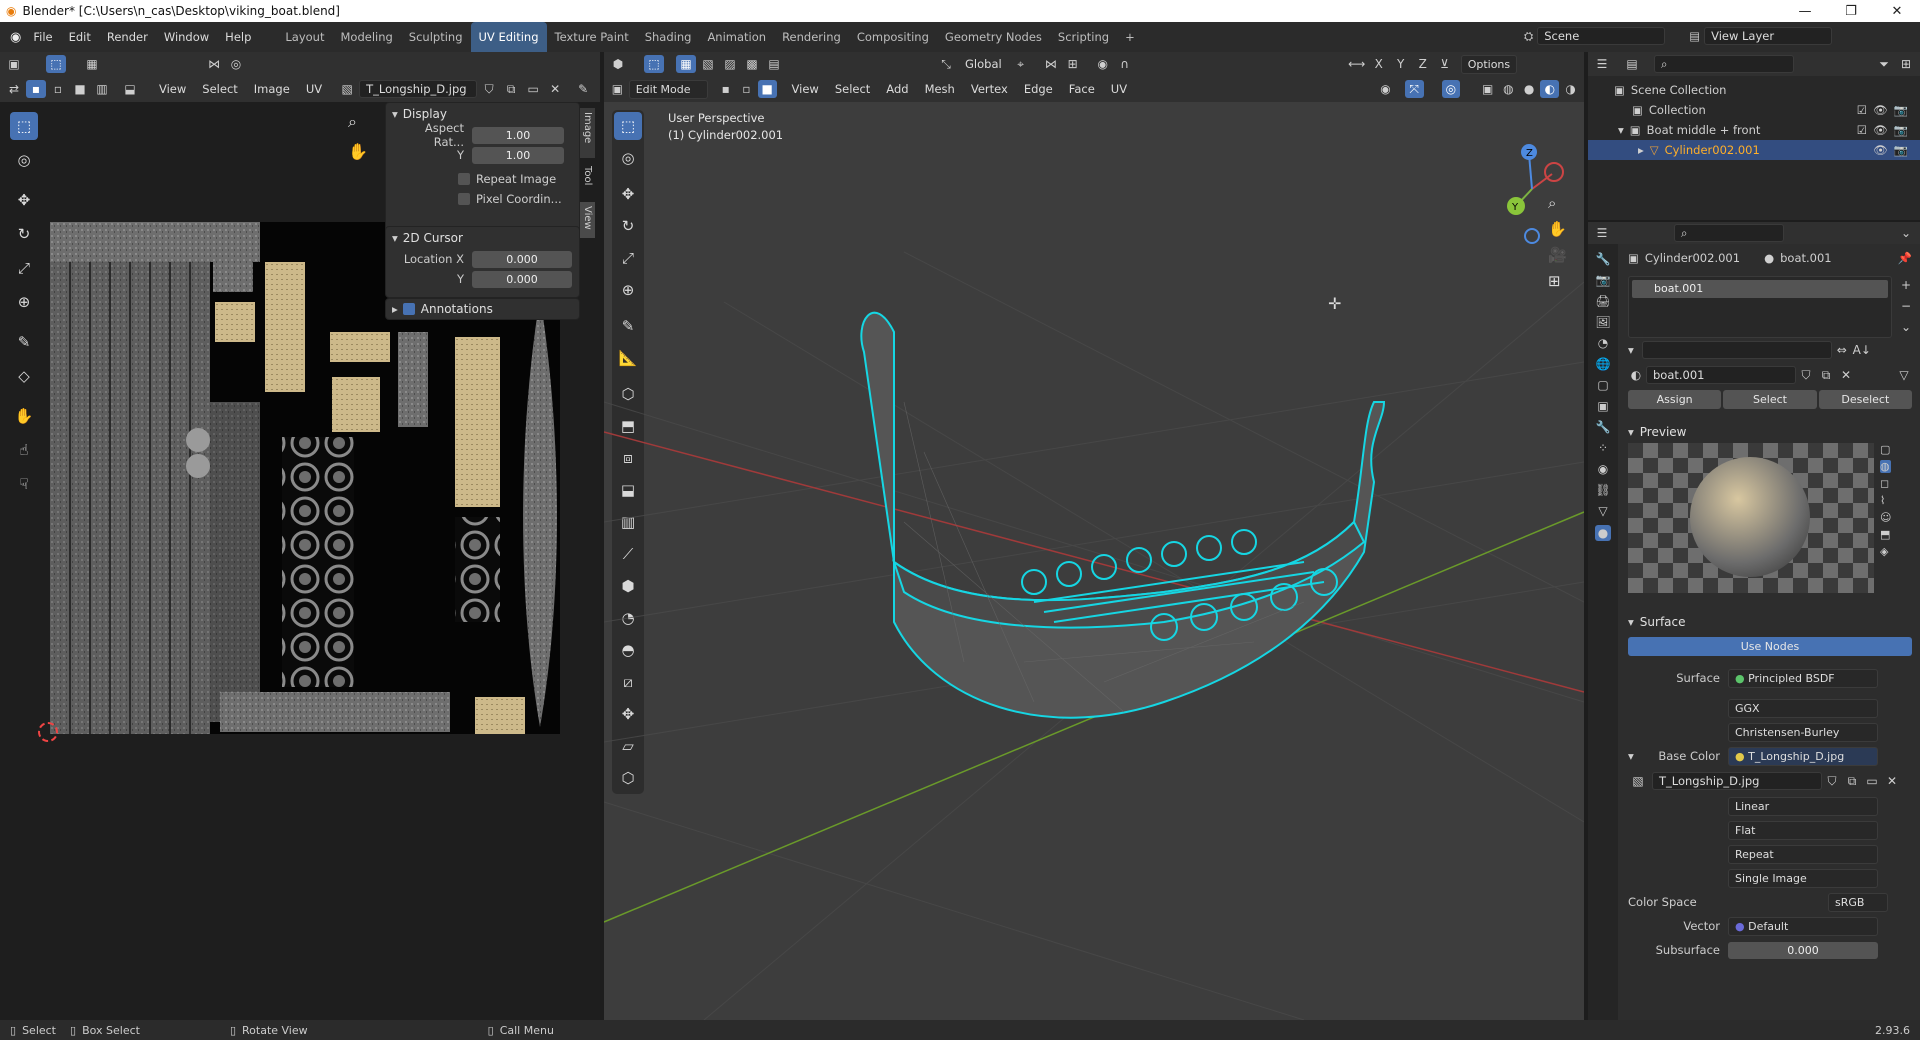  What do you see at coordinates (1021, 64) in the screenshot?
I see `pivot-icon: ⌖` at bounding box center [1021, 64].